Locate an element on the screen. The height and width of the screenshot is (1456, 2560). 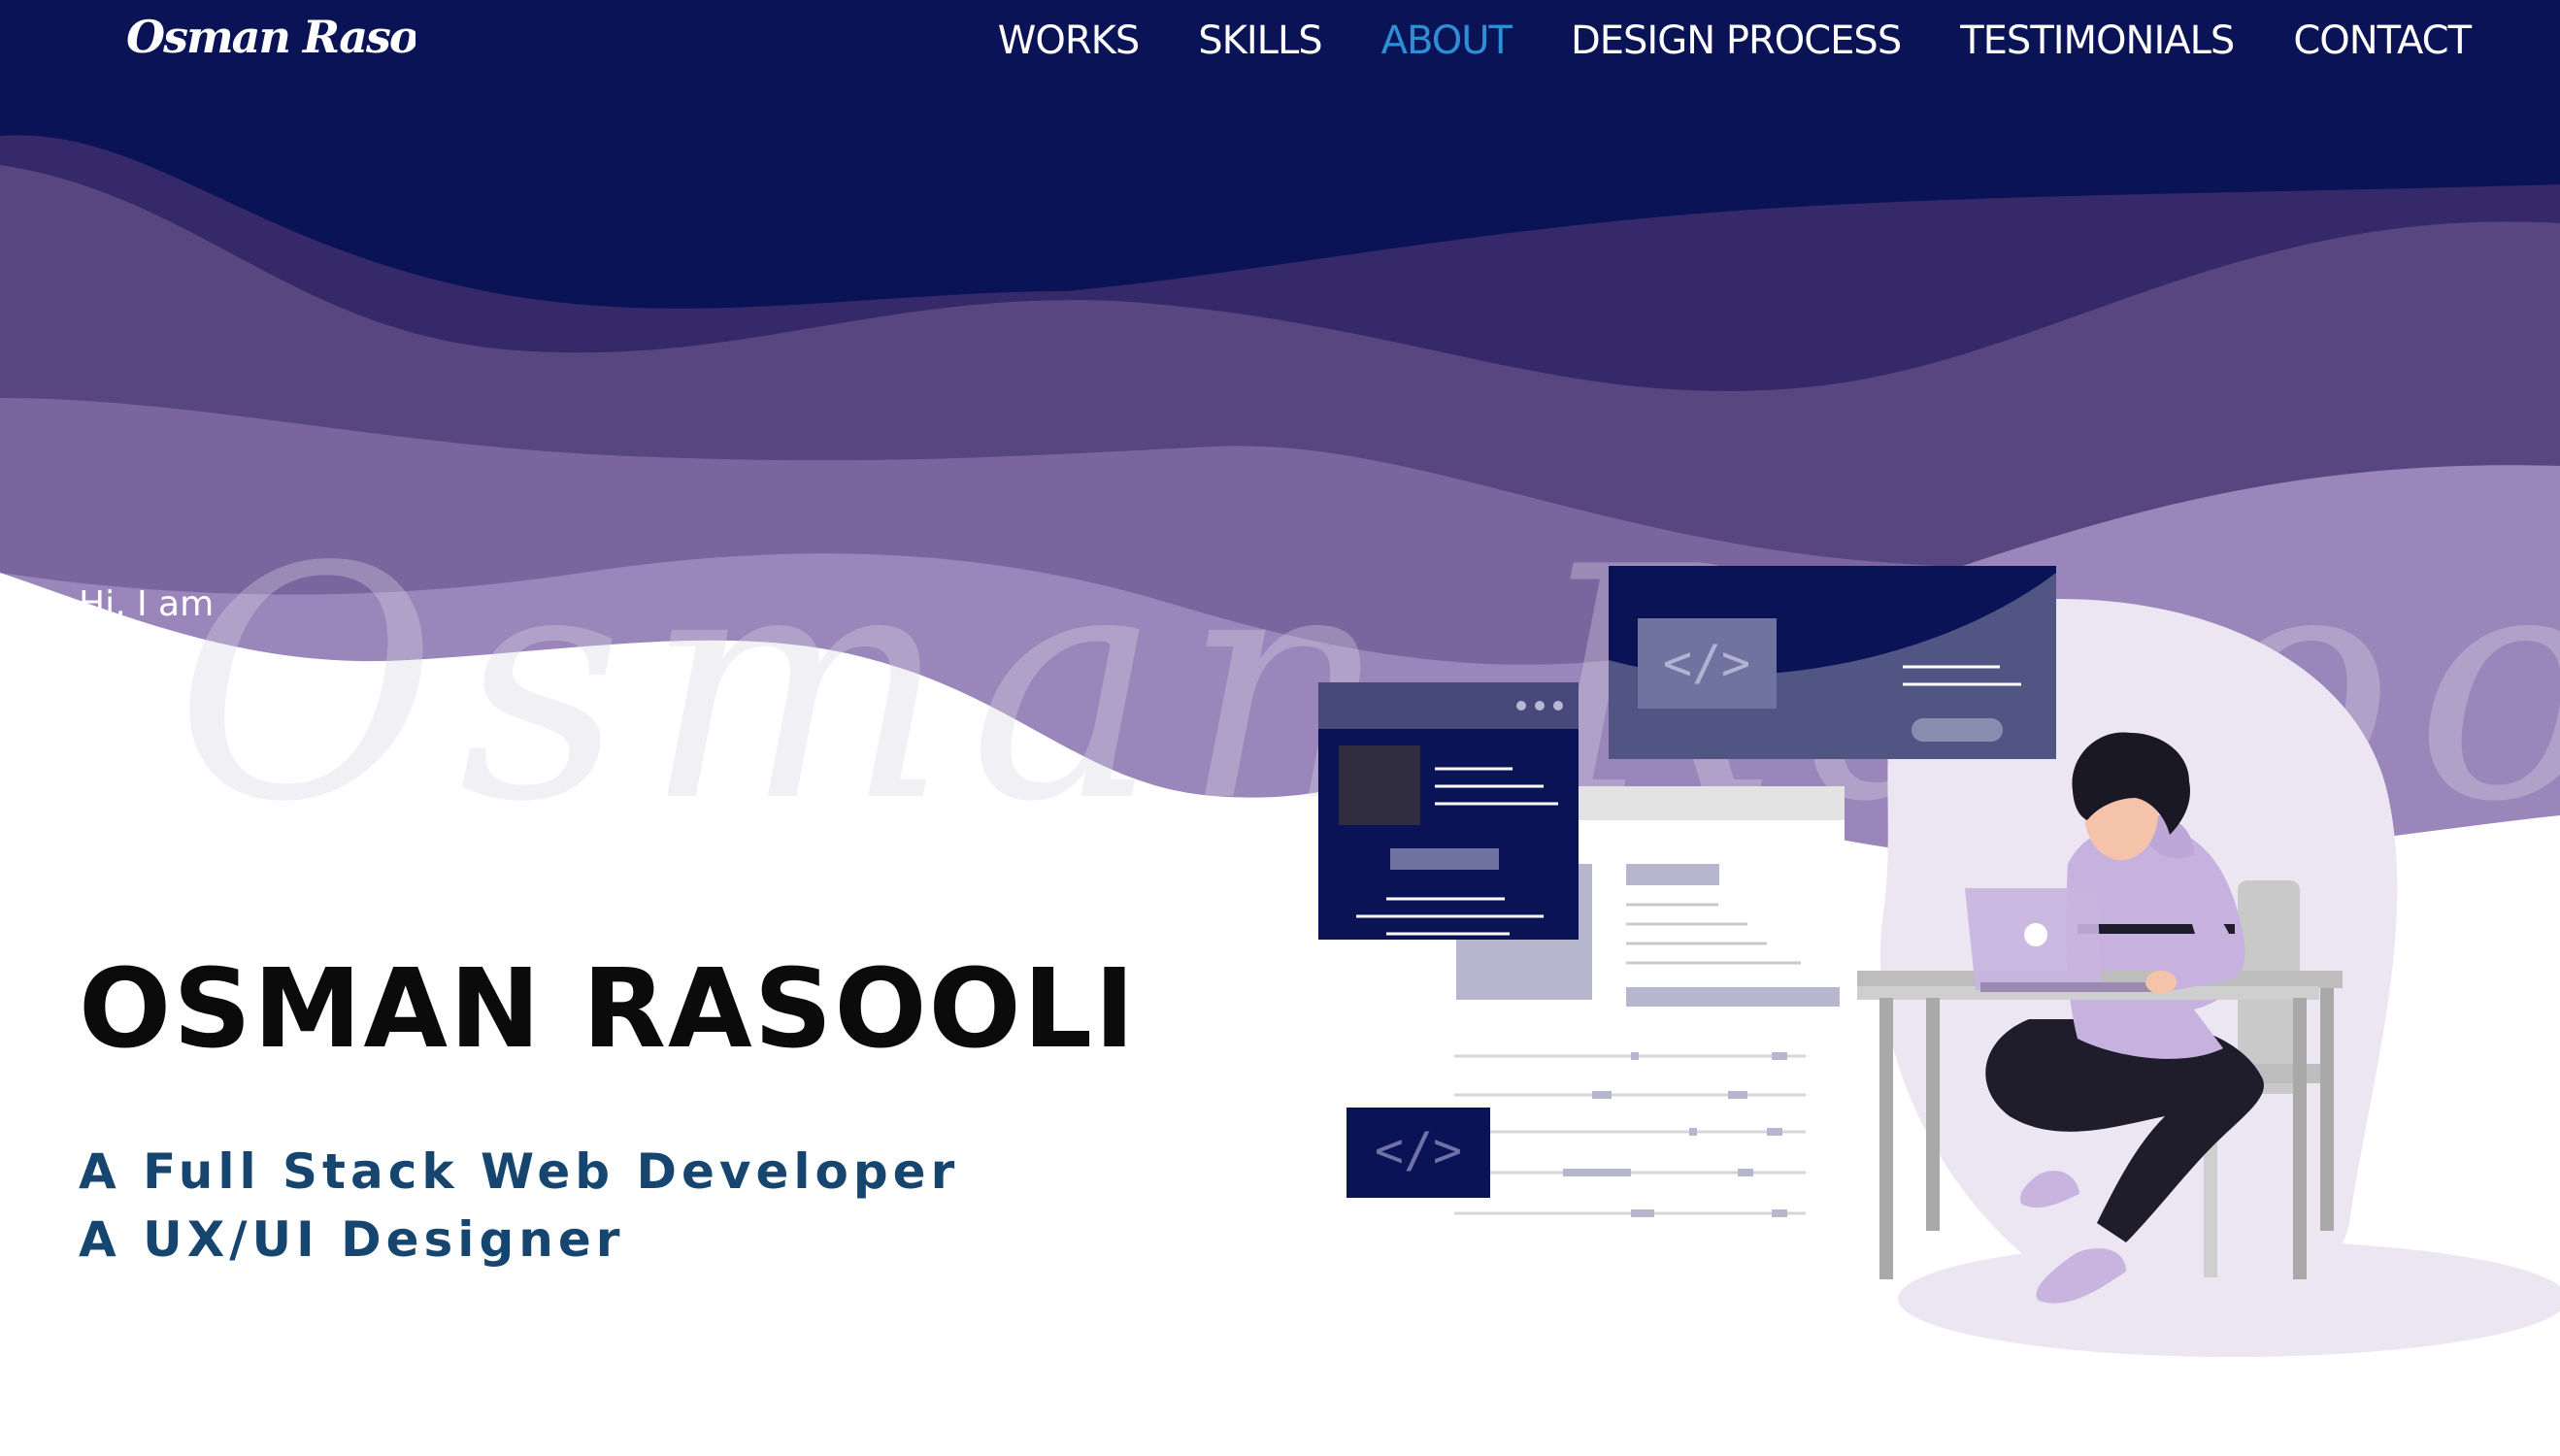
nav-design-process: DESIGN PROCESS is located at coordinates (1736, 41).